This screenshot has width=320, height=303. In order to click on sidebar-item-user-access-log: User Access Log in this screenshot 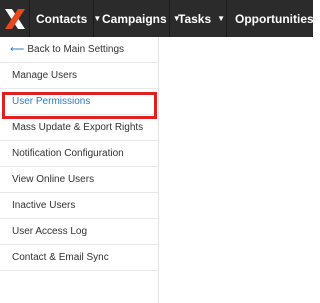, I will do `click(79, 232)`.